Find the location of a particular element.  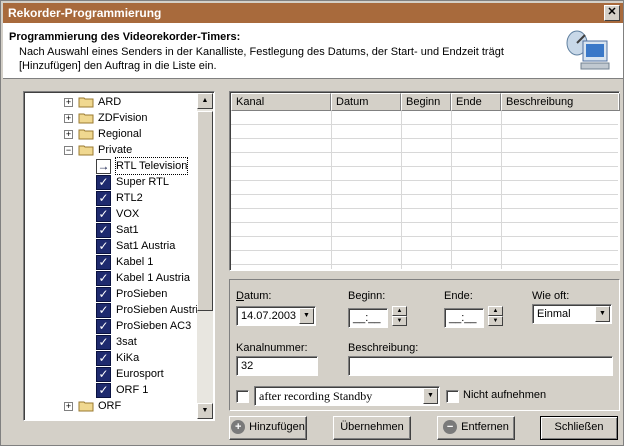

tree-item: + ZDFvision is located at coordinates (112, 118).